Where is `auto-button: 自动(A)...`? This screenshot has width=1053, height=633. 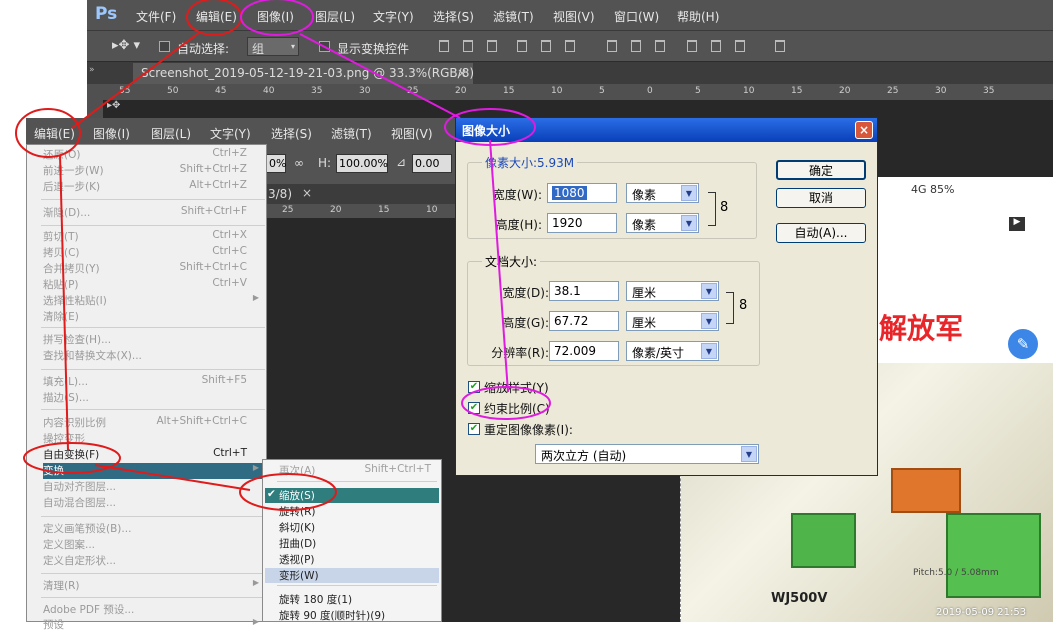 auto-button: 自动(A)... is located at coordinates (821, 233).